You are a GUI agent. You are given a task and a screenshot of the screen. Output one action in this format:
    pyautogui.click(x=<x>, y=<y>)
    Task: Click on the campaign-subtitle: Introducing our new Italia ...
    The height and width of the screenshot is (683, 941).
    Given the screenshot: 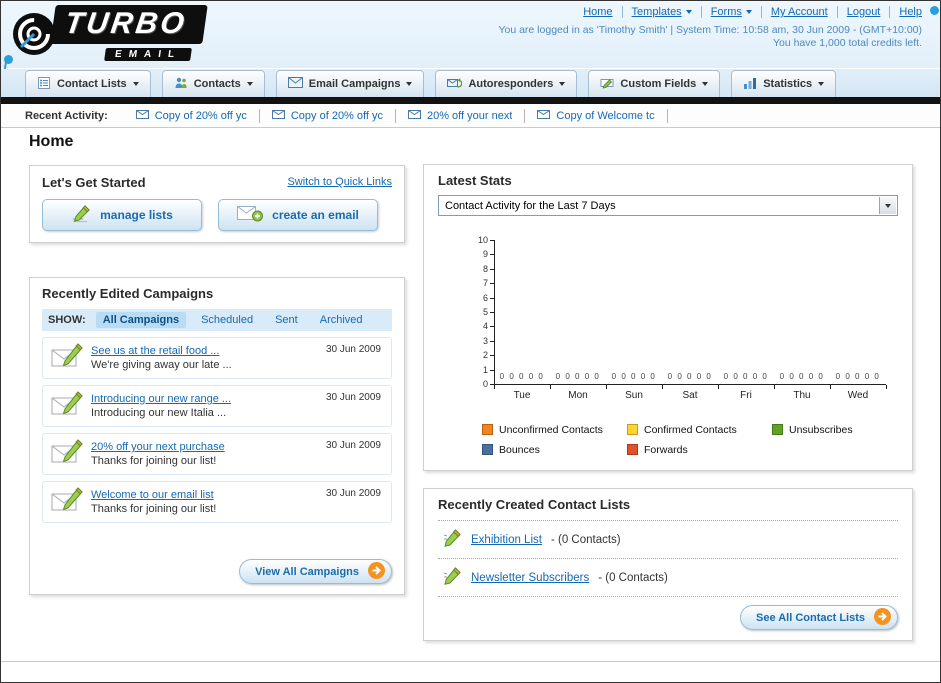 What is the action you would take?
    pyautogui.click(x=159, y=413)
    